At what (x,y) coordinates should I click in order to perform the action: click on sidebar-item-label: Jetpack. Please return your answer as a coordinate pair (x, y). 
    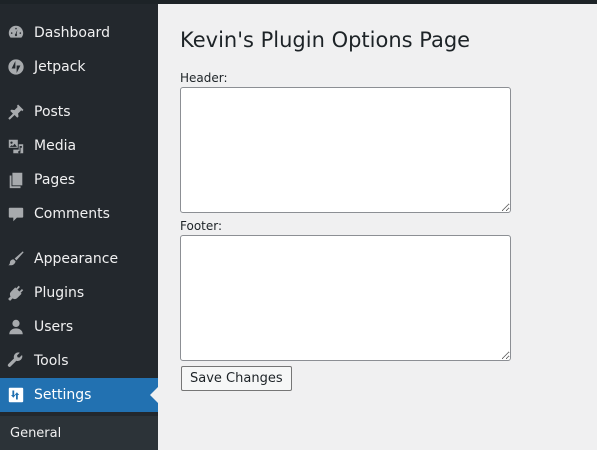
    Looking at the image, I should click on (60, 67).